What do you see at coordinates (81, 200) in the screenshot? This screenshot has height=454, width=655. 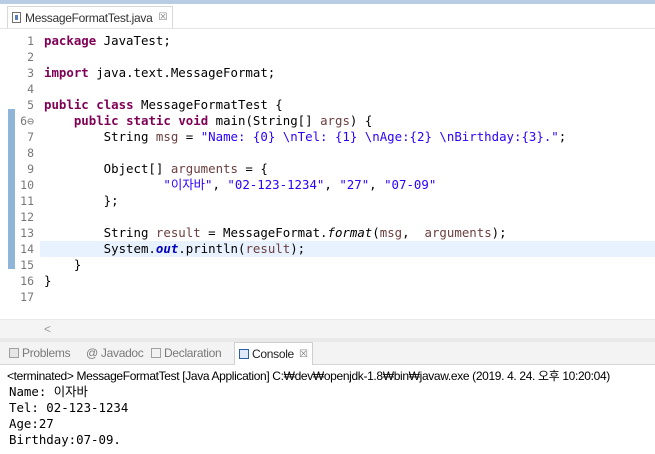 I see `code-text: };` at bounding box center [81, 200].